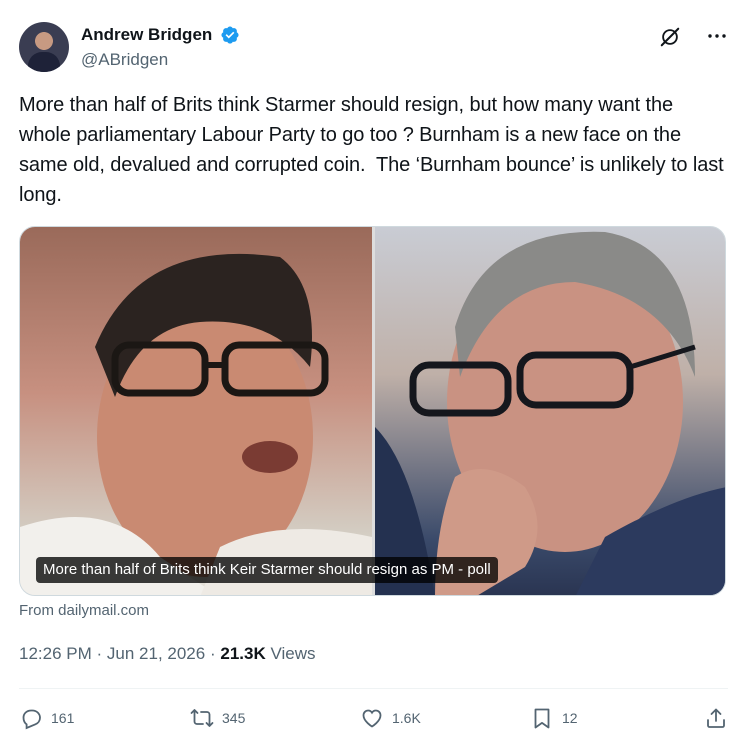 The height and width of the screenshot is (749, 747). I want to click on like-count: 1.6K, so click(406, 718).